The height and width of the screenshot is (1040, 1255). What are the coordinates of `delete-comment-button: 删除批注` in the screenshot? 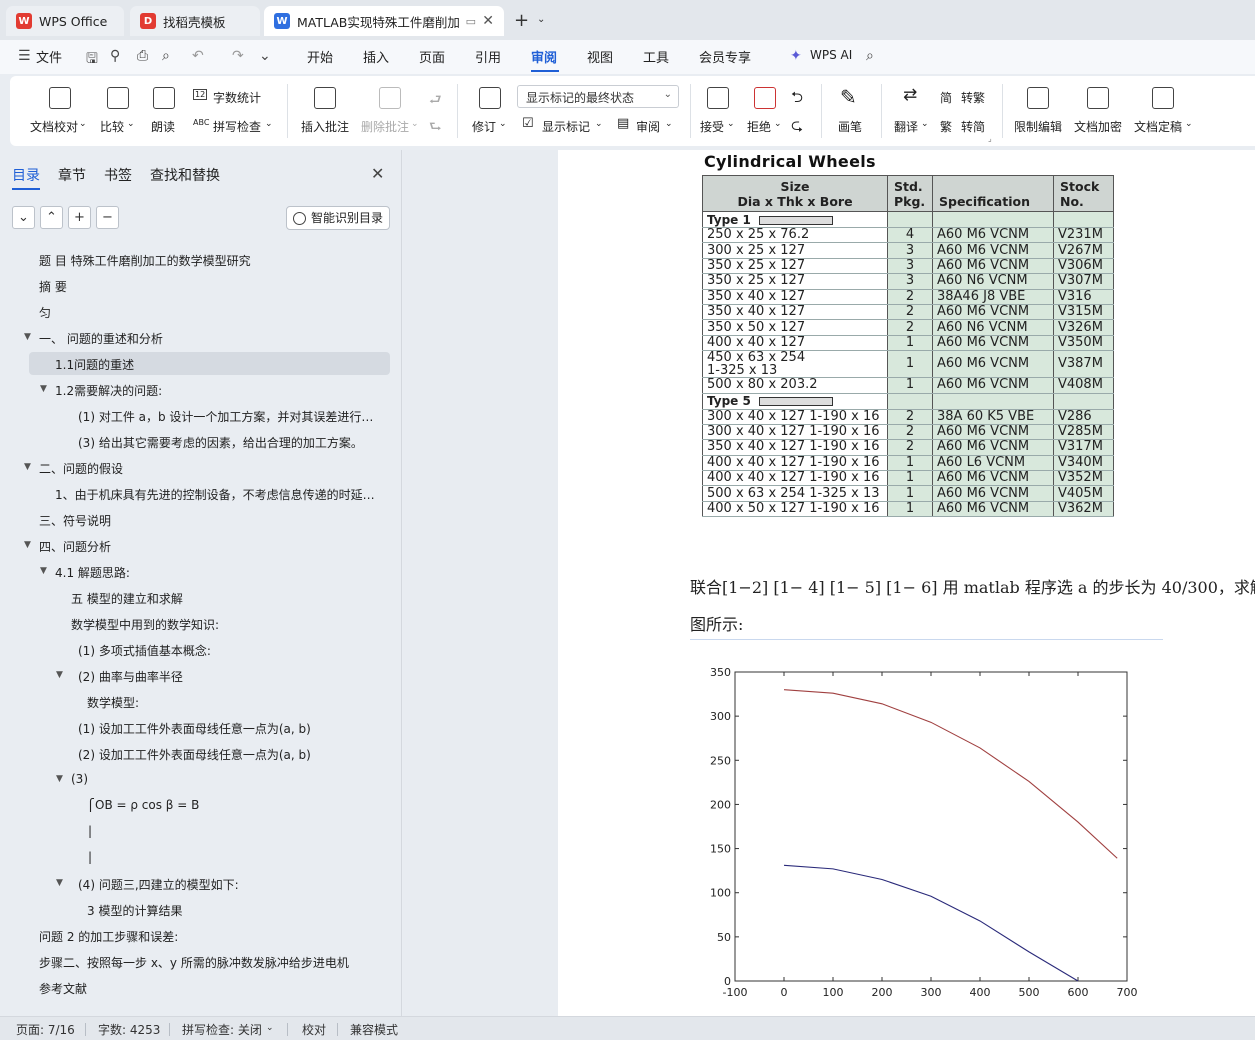 It's located at (385, 126).